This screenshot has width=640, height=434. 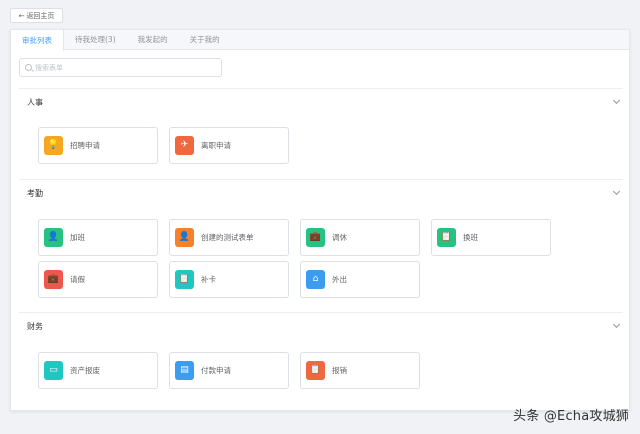 What do you see at coordinates (491, 237) in the screenshot?
I see `form-card: 📋 换班` at bounding box center [491, 237].